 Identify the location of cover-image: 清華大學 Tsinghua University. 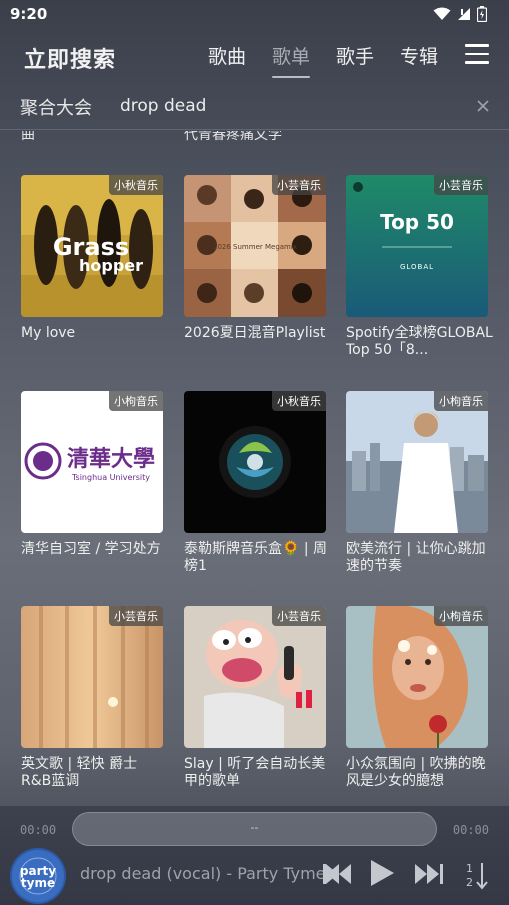
(92, 462).